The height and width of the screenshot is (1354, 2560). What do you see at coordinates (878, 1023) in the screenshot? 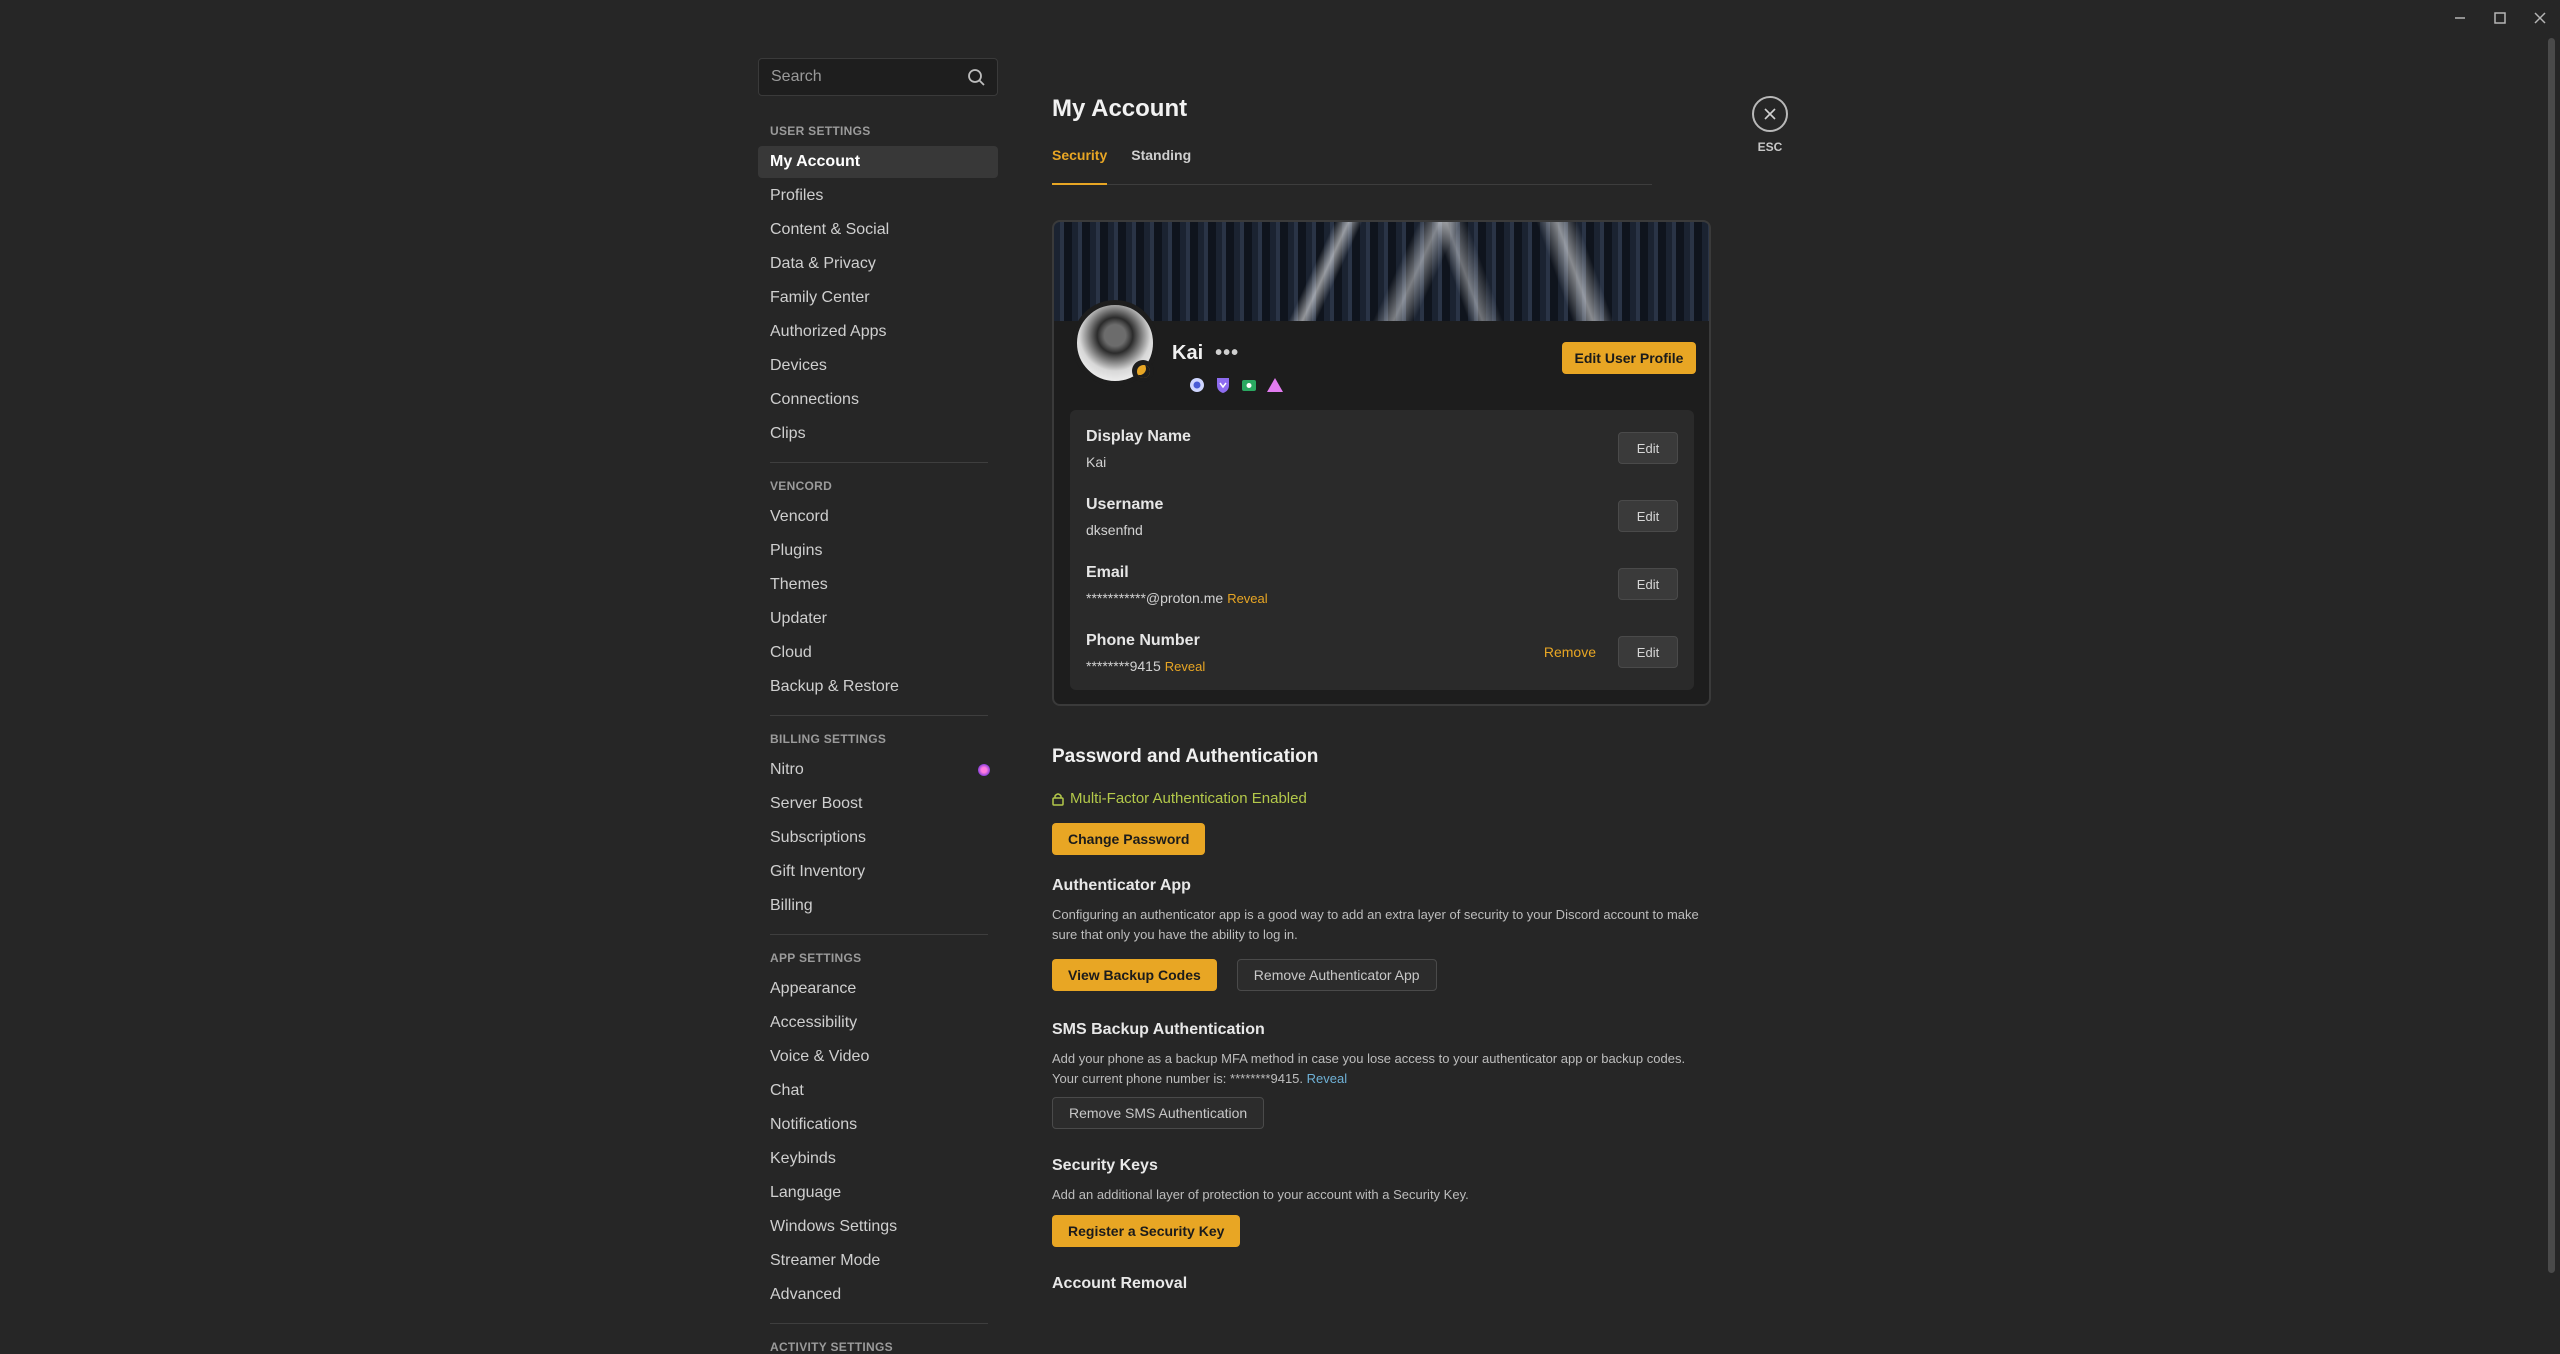
I see `sidebar-item-accessibility: Accessibility` at bounding box center [878, 1023].